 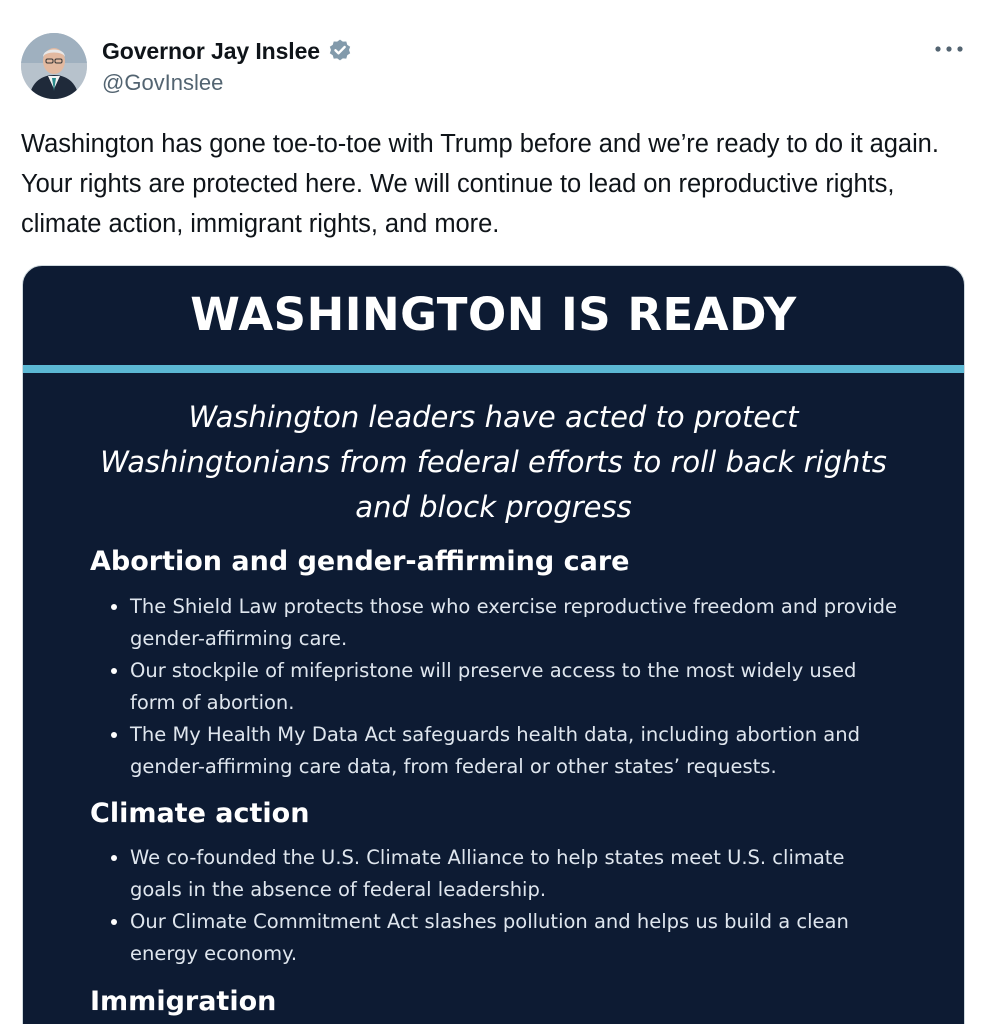 What do you see at coordinates (340, 51) in the screenshot?
I see `verified-badge-icon` at bounding box center [340, 51].